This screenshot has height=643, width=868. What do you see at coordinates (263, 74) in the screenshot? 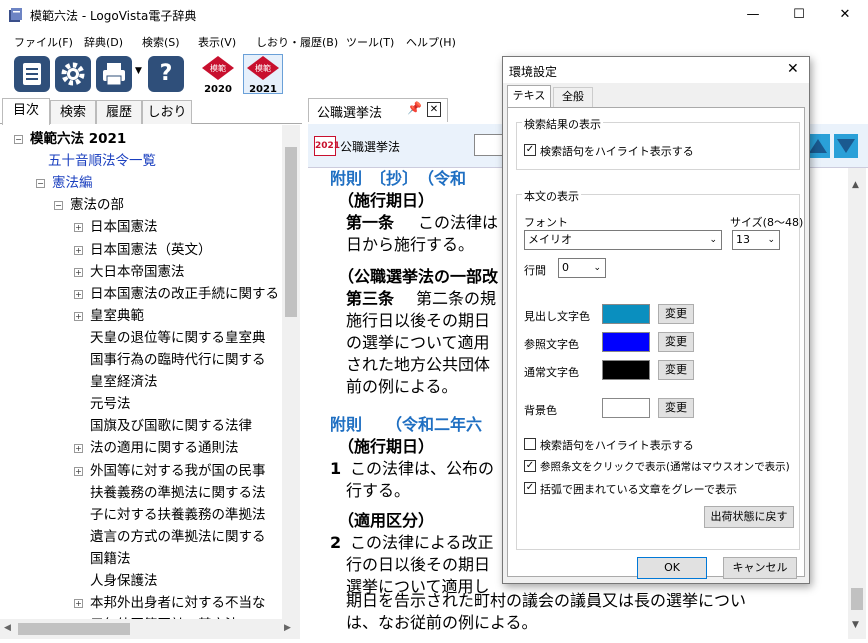
I see `book-2021-button: 模範 2021` at bounding box center [263, 74].